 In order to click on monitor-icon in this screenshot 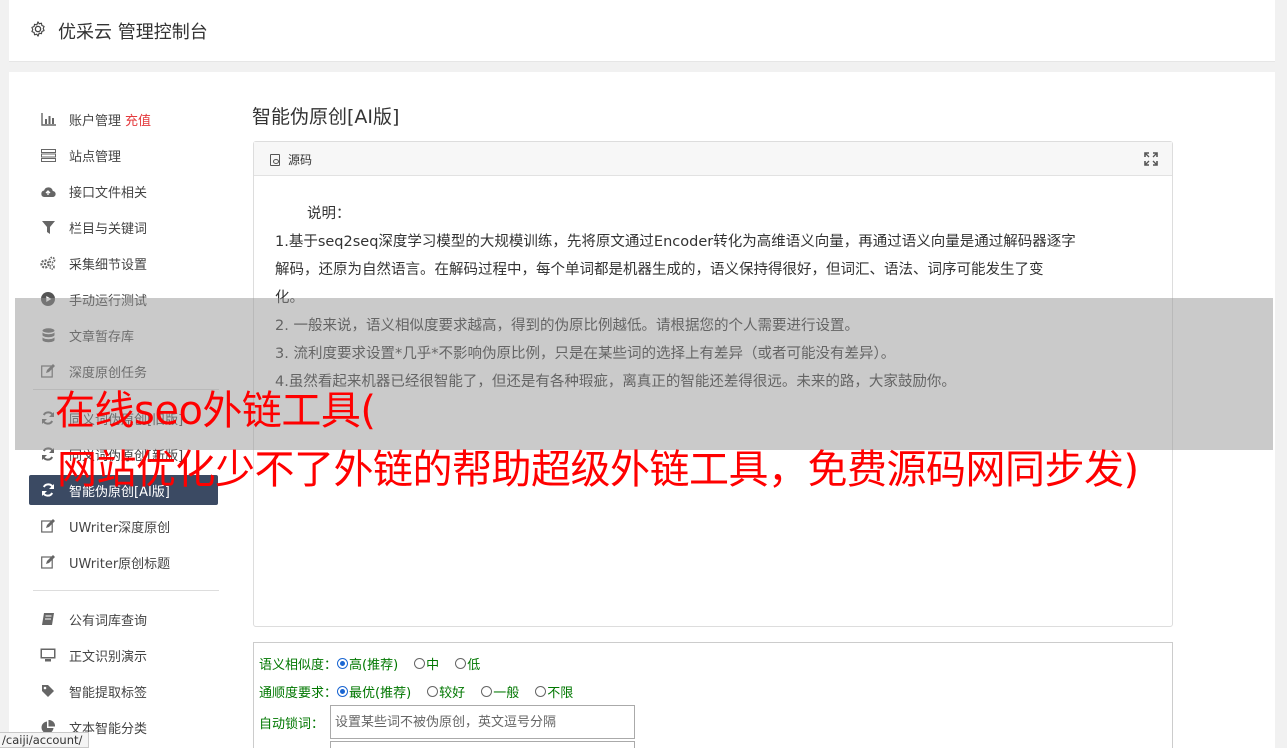, I will do `click(48, 655)`.